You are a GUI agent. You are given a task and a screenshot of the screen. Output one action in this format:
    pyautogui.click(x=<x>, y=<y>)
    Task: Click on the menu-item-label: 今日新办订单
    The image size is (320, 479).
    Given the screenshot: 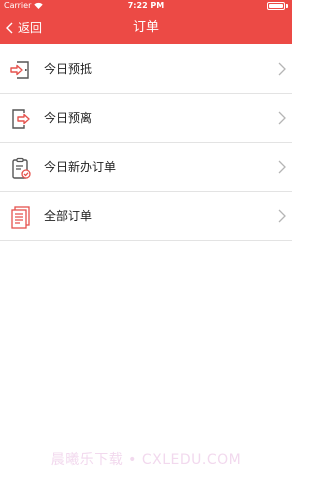 What is the action you would take?
    pyautogui.click(x=80, y=167)
    